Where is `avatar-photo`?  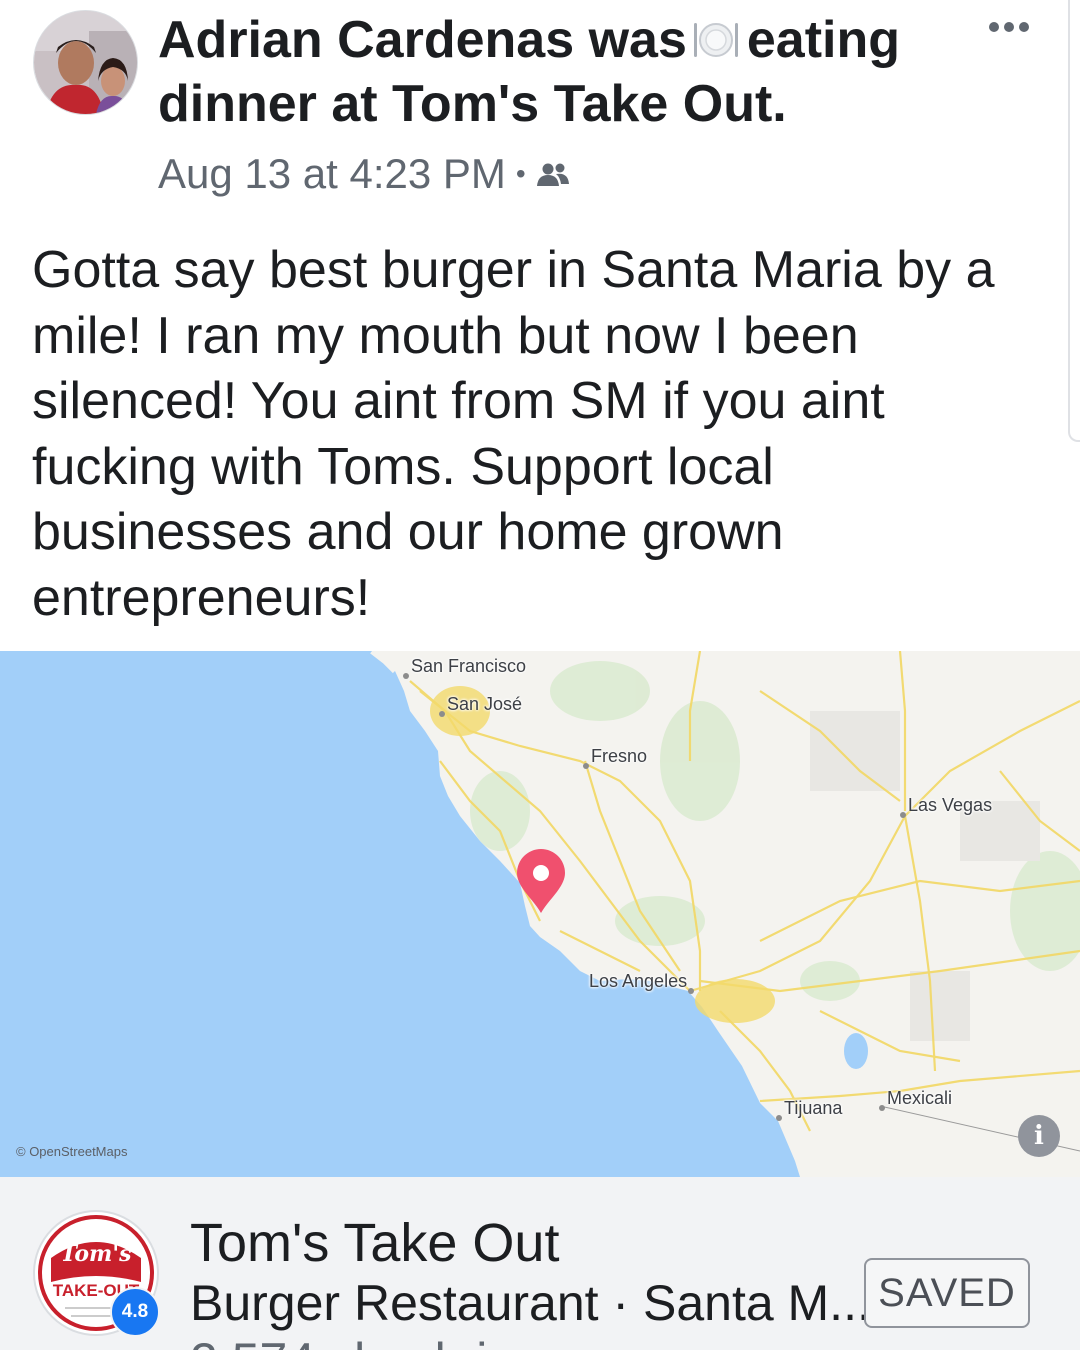 avatar-photo is located at coordinates (85, 62).